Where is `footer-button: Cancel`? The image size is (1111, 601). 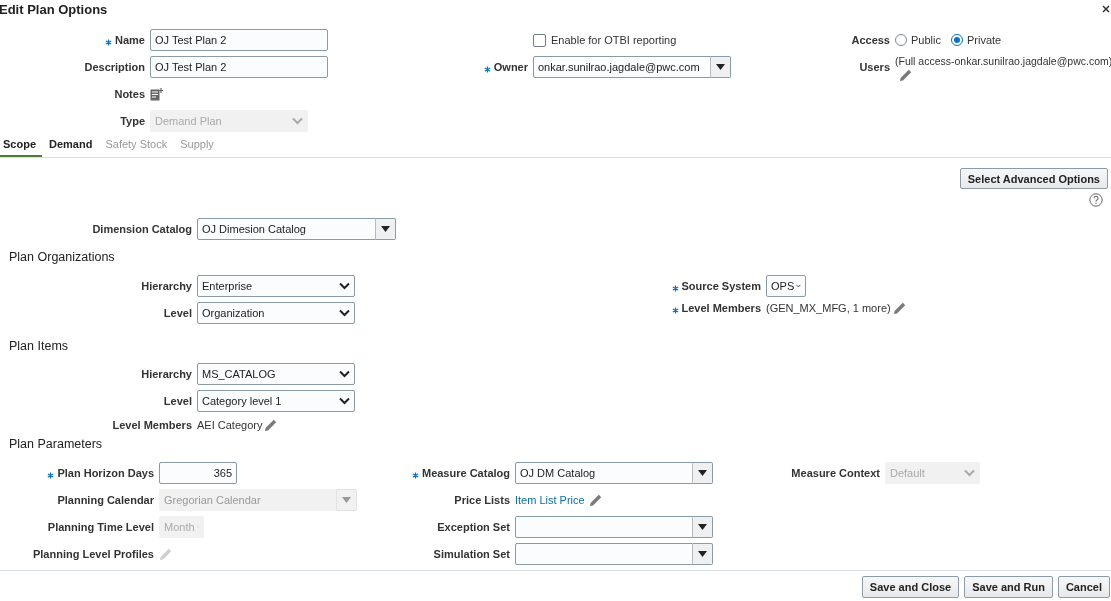 footer-button: Cancel is located at coordinates (1083, 587).